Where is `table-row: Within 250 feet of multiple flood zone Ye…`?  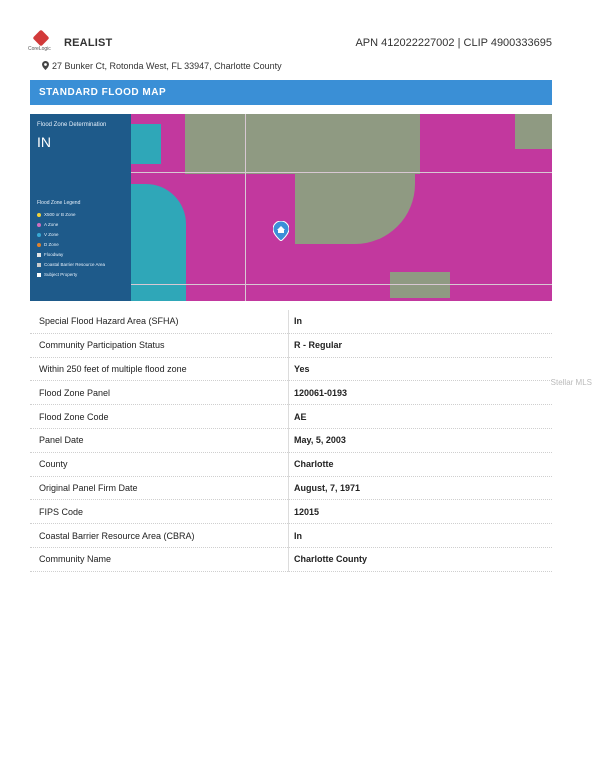 table-row: Within 250 feet of multiple flood zone Ye… is located at coordinates (291, 369).